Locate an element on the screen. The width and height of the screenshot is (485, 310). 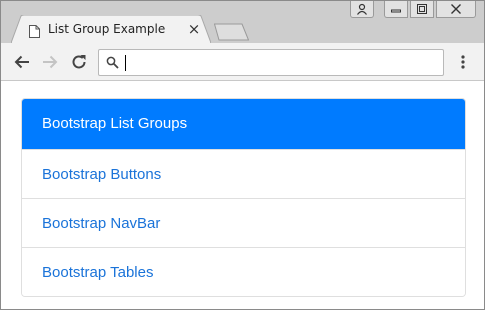
maximize-icon is located at coordinates (422, 9).